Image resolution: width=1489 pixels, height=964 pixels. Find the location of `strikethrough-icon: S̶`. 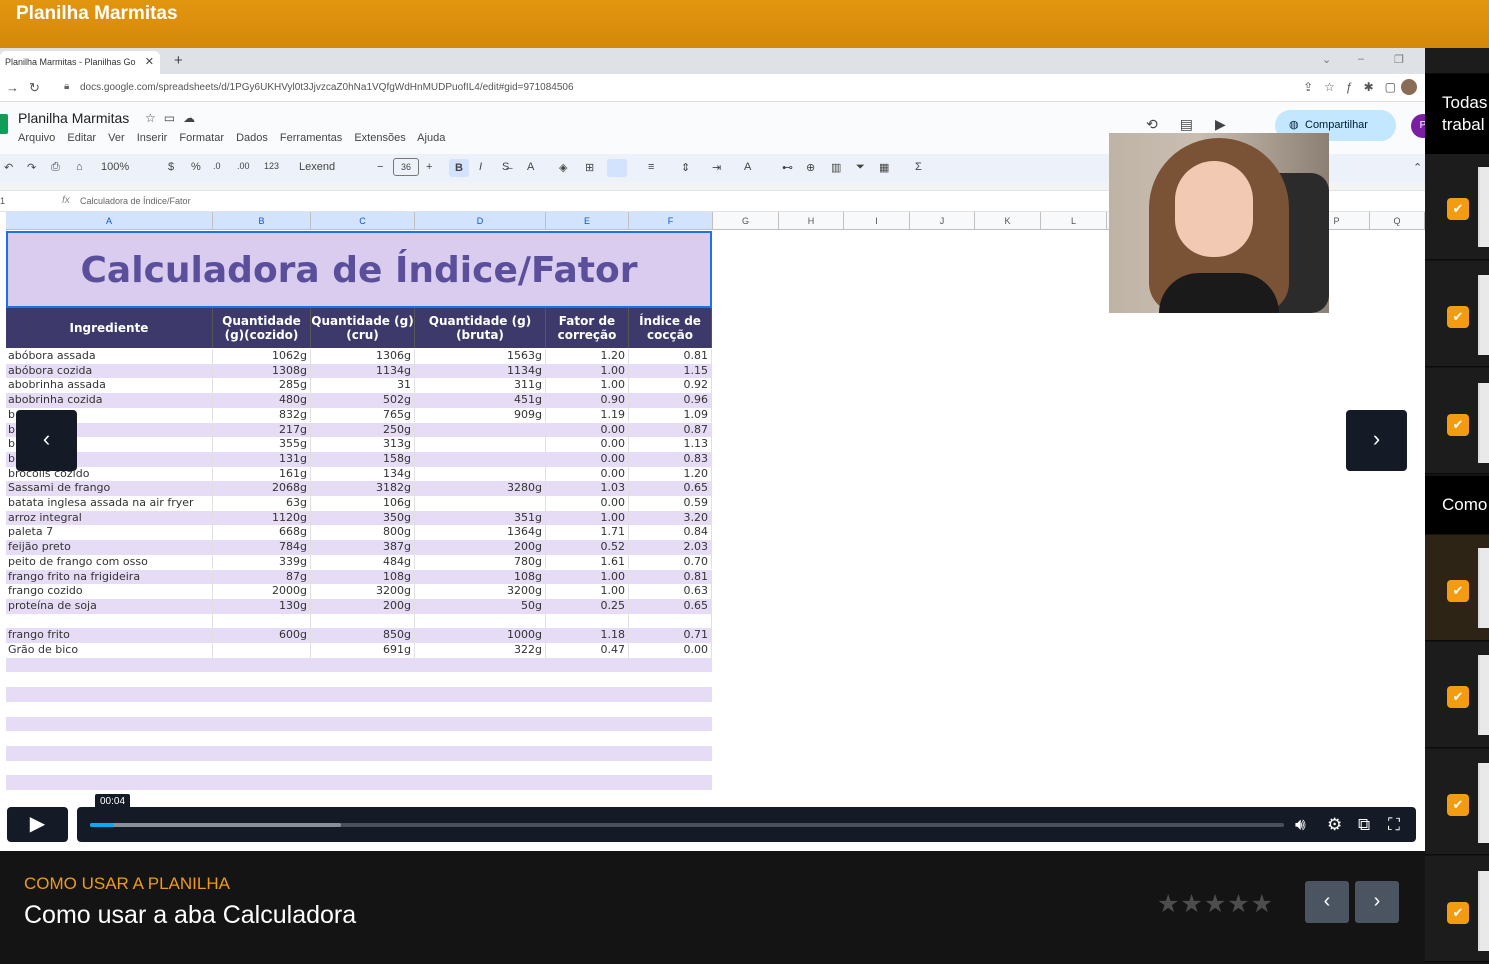

strikethrough-icon: S̶ is located at coordinates (505, 167).